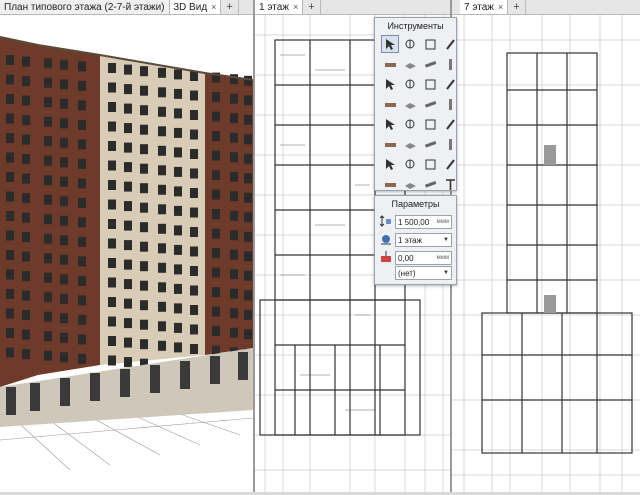  I want to click on door-icon, so click(390, 84).